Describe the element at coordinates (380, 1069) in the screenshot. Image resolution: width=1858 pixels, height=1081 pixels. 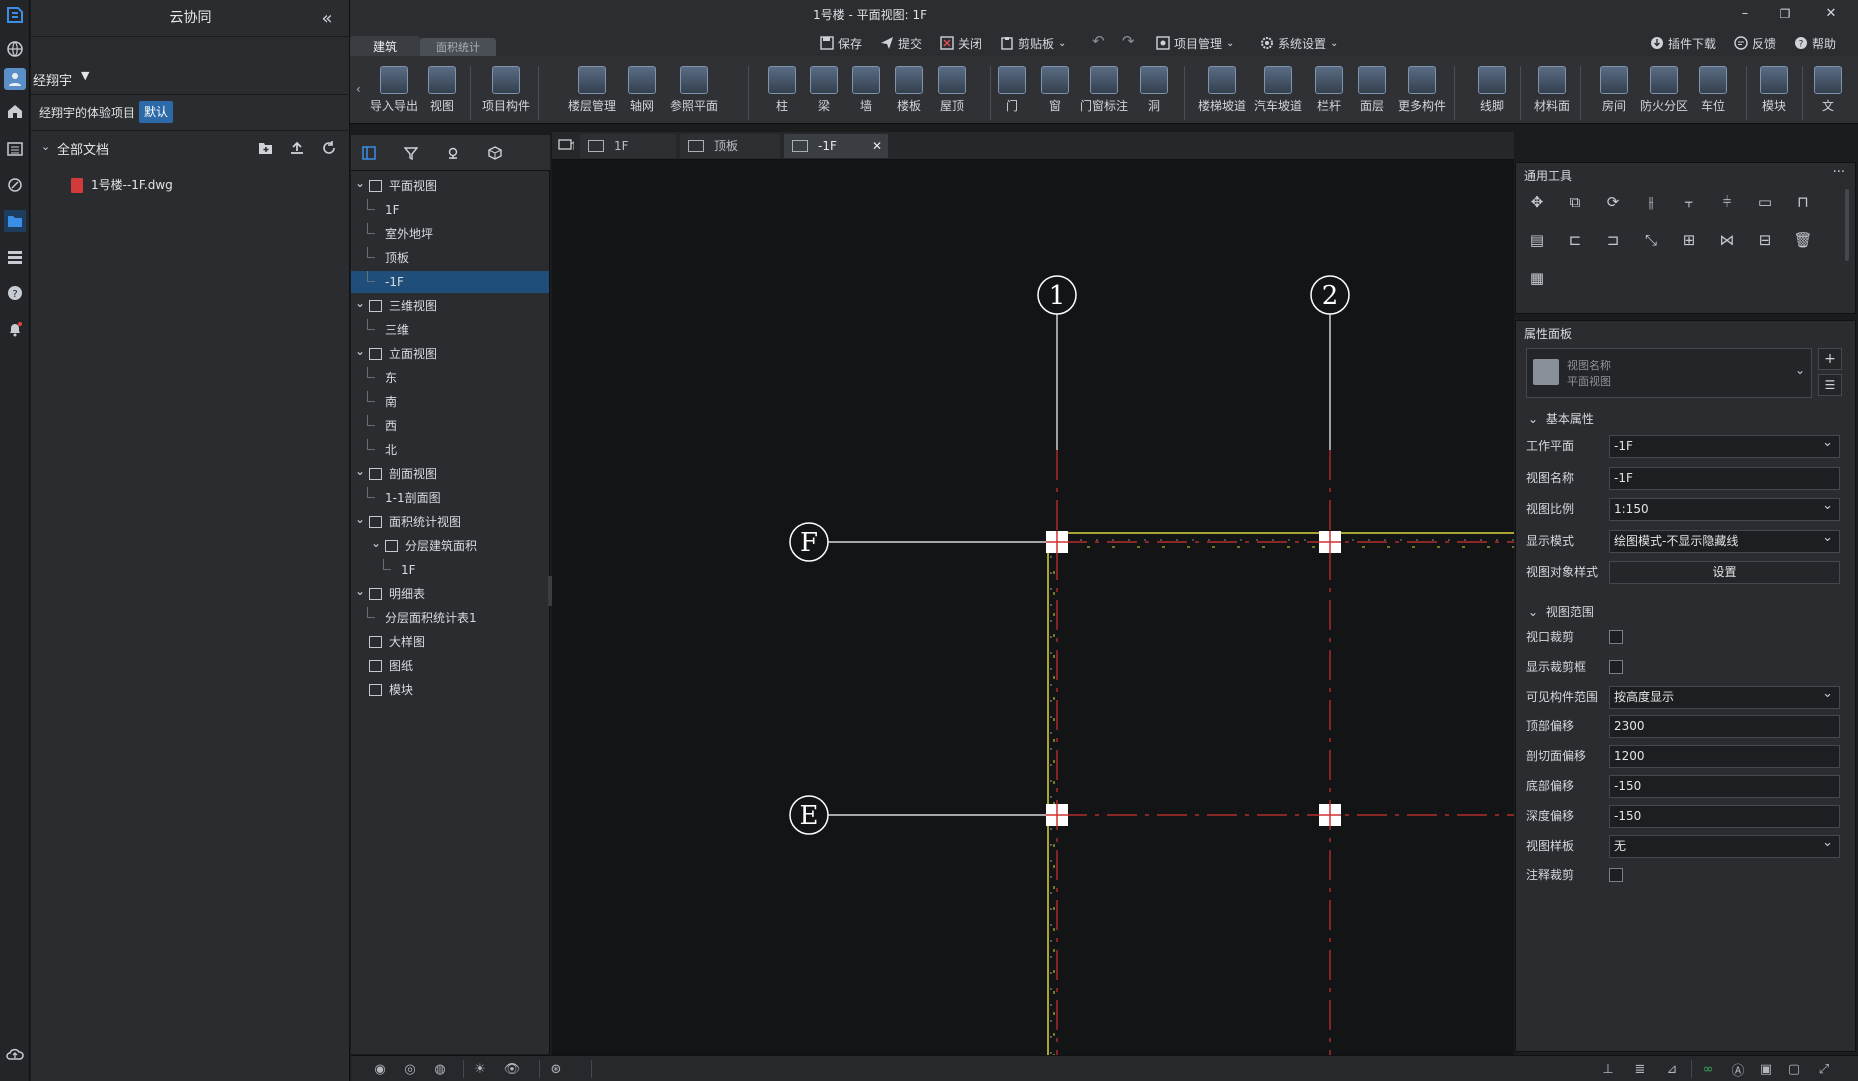
I see `visibility-icon: ◉` at that location.